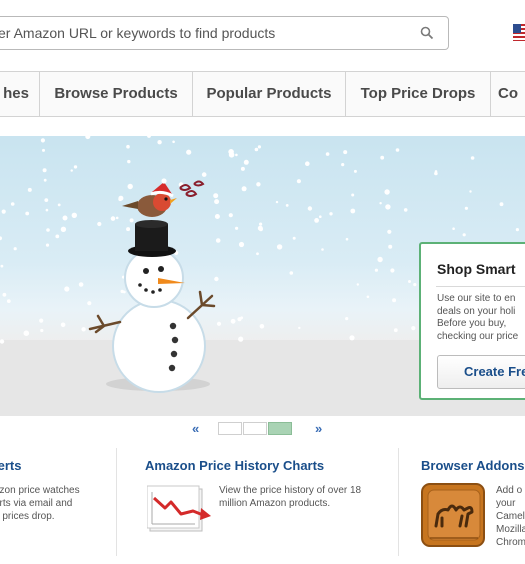 This screenshot has width=525, height=564. I want to click on feature-title-price-history: Amazon Price History Charts, so click(234, 465).